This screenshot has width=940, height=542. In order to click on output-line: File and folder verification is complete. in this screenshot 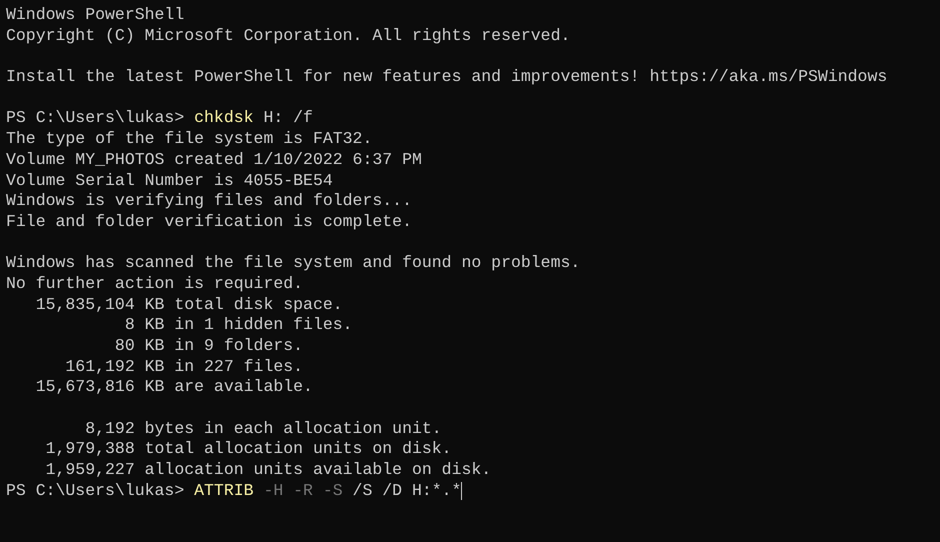, I will do `click(209, 222)`.